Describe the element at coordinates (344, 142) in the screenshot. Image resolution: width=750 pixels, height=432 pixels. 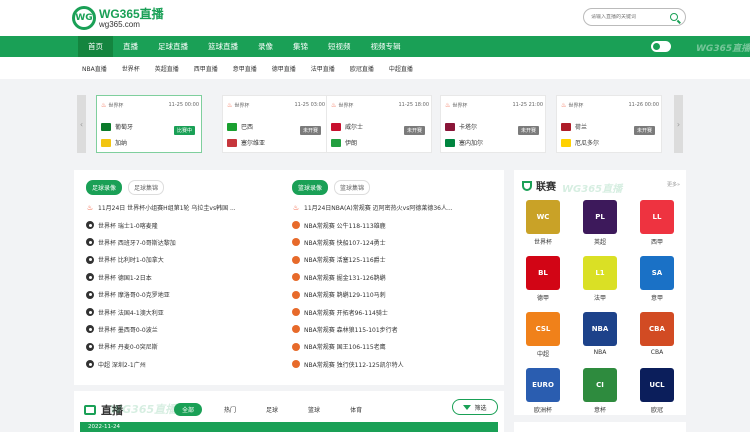
I see `team-row: 伊朗` at that location.